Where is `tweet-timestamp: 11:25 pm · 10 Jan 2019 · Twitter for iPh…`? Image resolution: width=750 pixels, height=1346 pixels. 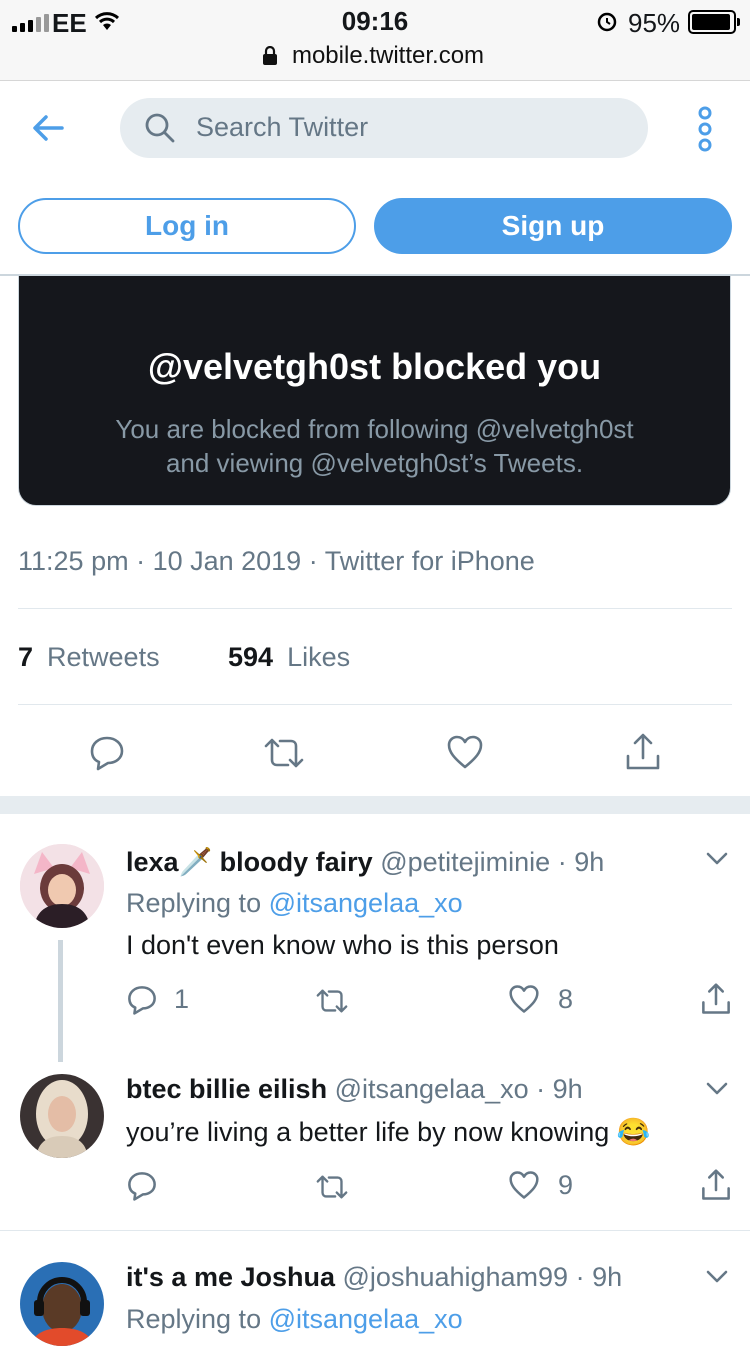 tweet-timestamp: 11:25 pm · 10 Jan 2019 · Twitter for iPh… is located at coordinates (276, 561).